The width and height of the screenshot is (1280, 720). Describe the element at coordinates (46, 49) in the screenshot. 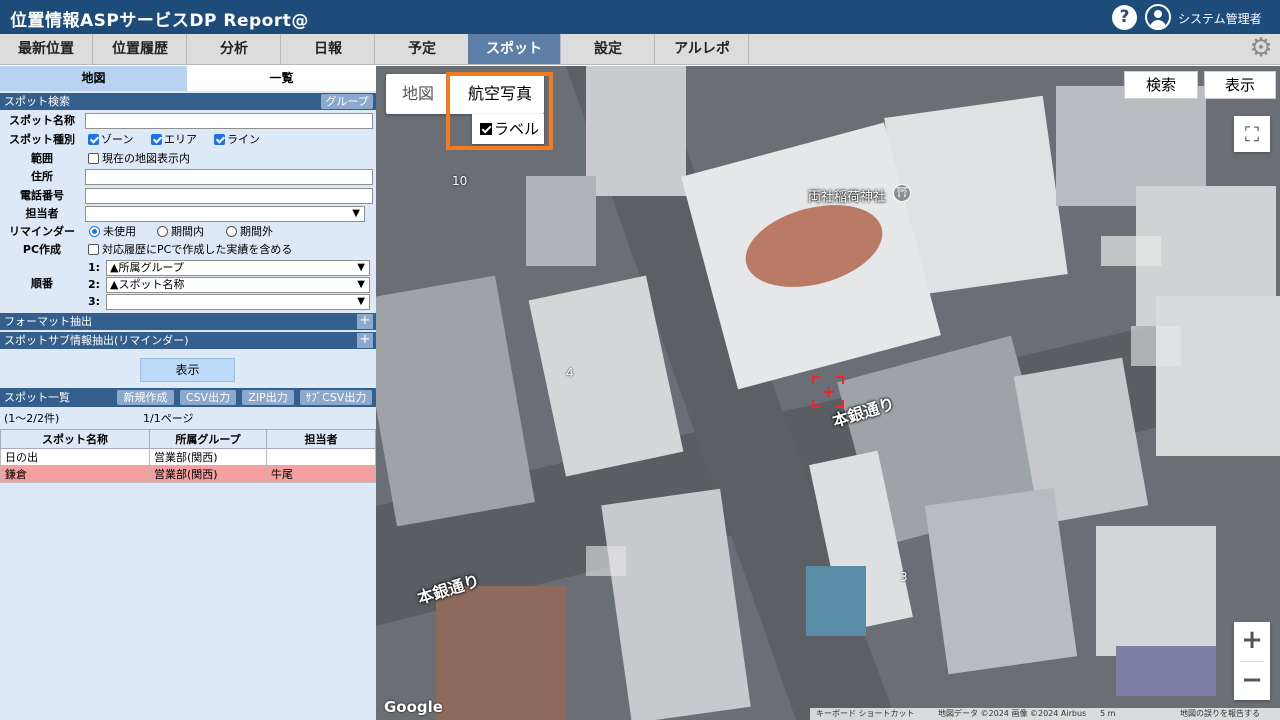

I see `tab-latest-location: 最新位置` at that location.